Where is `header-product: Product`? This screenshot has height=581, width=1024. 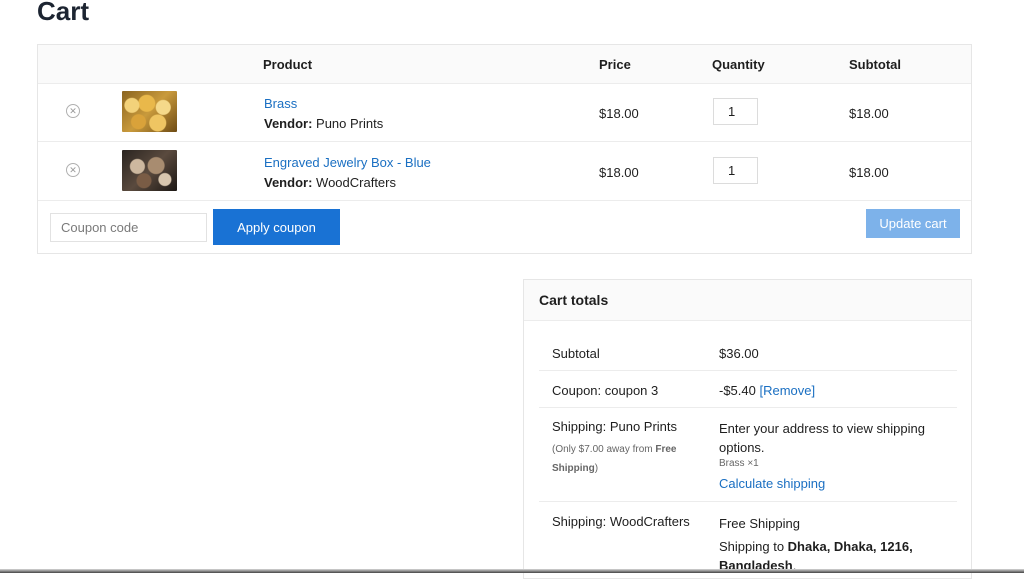
header-product: Product is located at coordinates (288, 64).